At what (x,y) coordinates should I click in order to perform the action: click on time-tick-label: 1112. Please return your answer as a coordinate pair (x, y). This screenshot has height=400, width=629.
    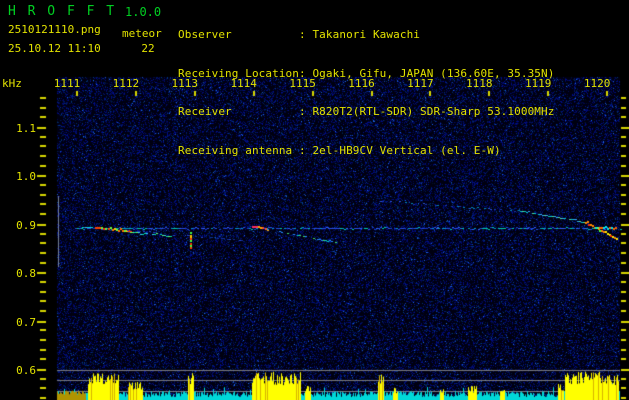
    Looking at the image, I should click on (126, 83).